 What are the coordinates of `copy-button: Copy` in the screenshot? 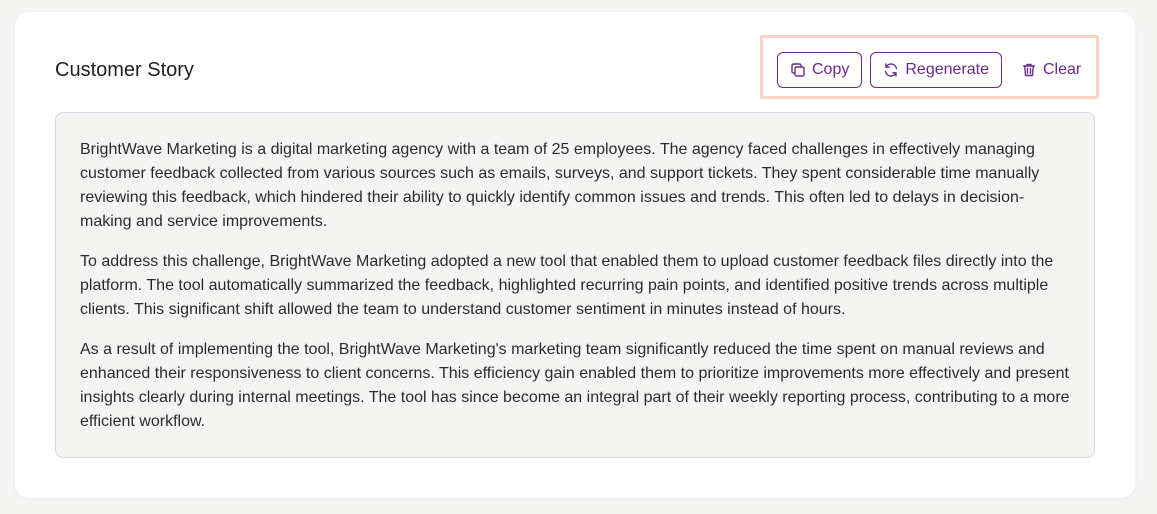 It's located at (820, 70).